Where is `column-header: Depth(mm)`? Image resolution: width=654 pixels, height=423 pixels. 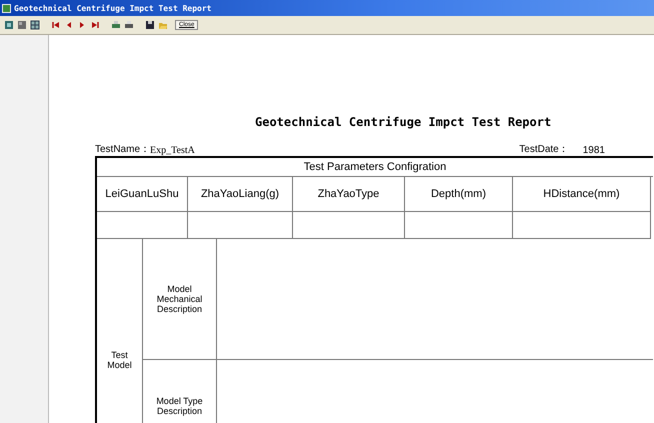 column-header: Depth(mm) is located at coordinates (459, 194).